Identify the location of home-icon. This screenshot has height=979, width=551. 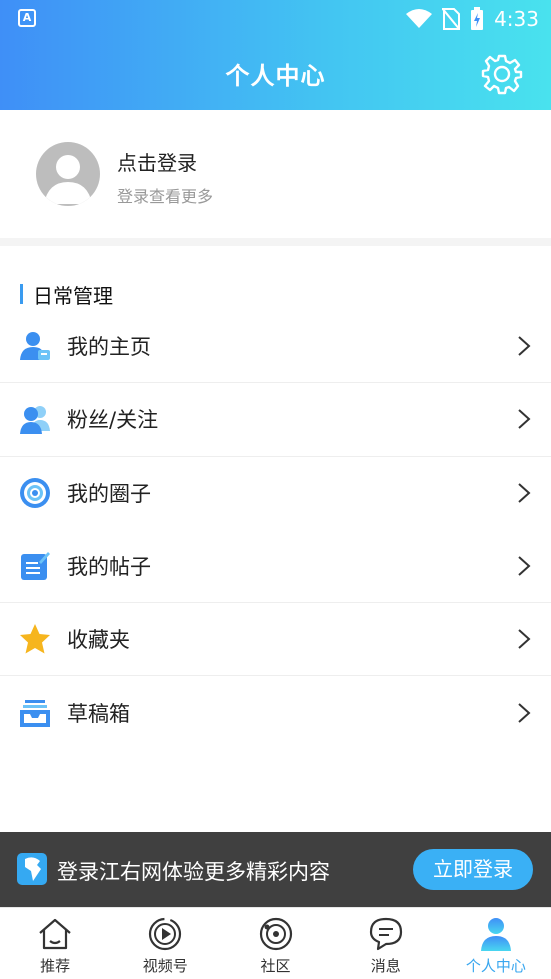
(55, 934).